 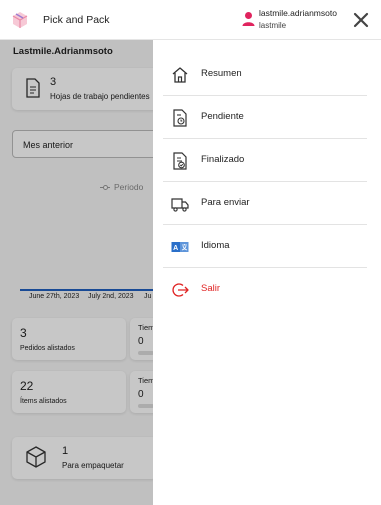 I want to click on menu-label: Resumen, so click(x=221, y=73).